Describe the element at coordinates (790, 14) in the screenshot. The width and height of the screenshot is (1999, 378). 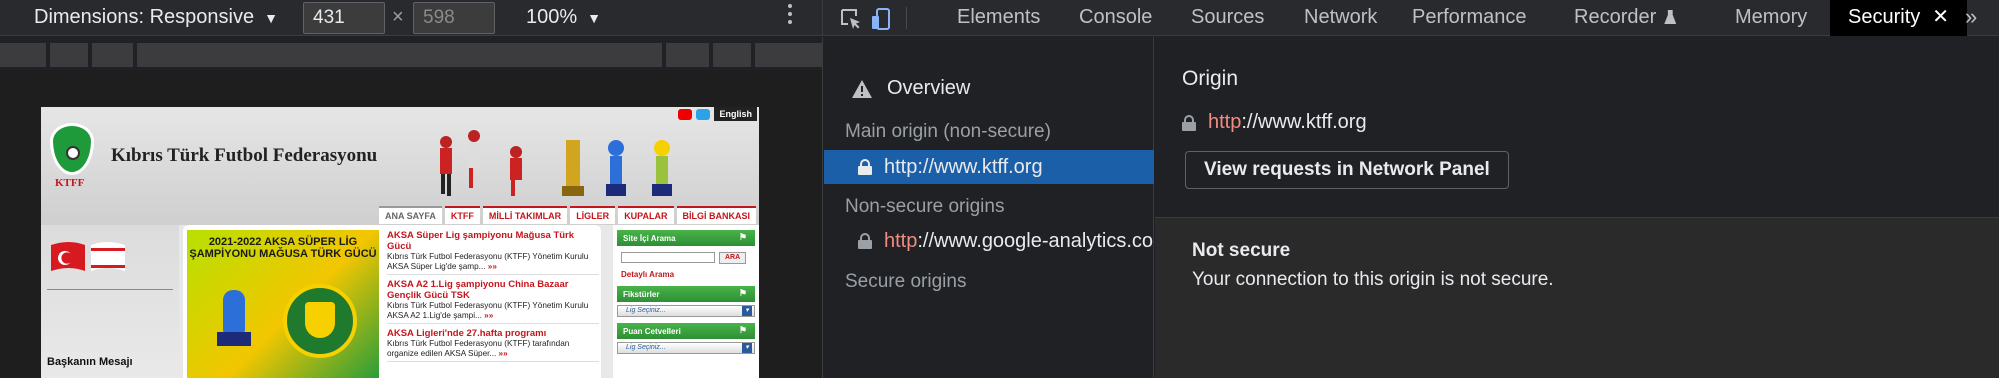
I see `more-options-icon` at that location.